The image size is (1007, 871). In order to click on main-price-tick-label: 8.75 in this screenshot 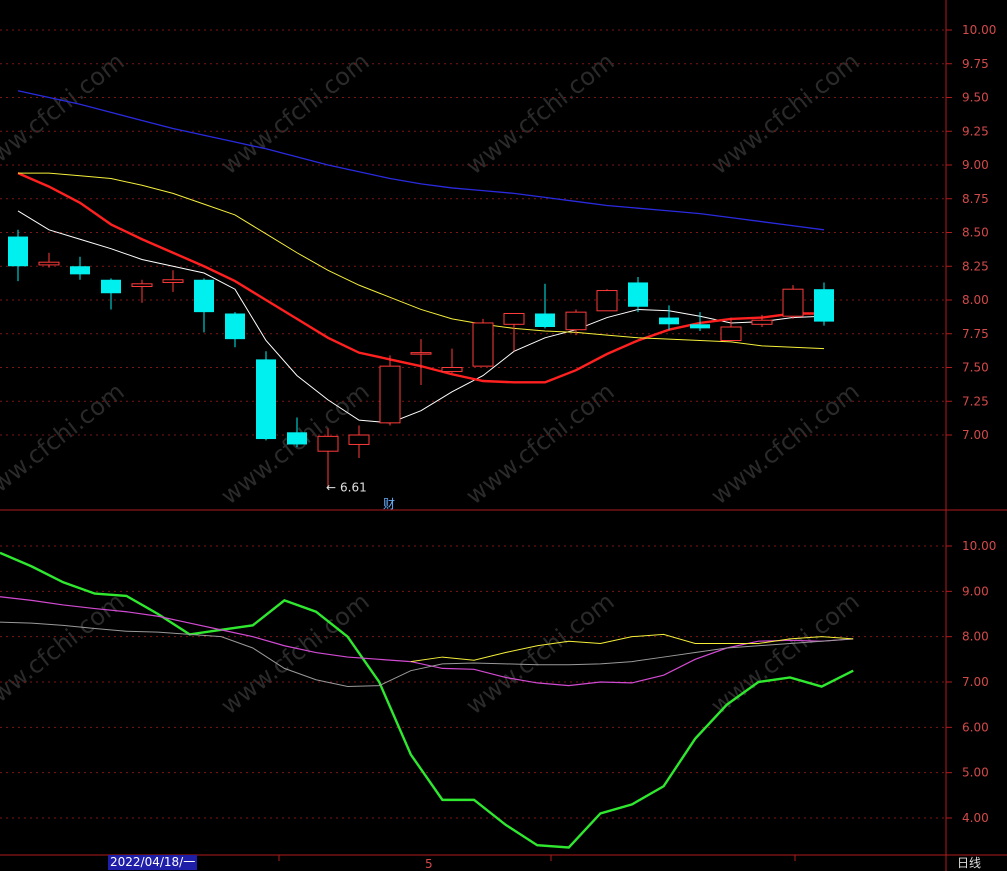, I will do `click(975, 199)`.